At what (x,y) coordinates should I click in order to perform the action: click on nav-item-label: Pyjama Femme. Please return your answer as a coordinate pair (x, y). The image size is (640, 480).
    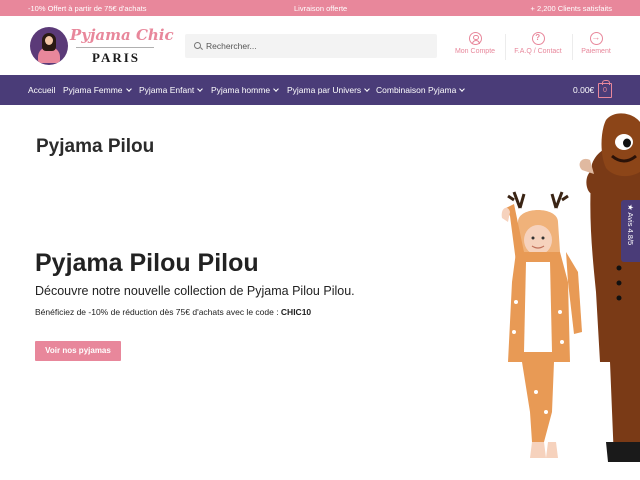
    Looking at the image, I should click on (93, 90).